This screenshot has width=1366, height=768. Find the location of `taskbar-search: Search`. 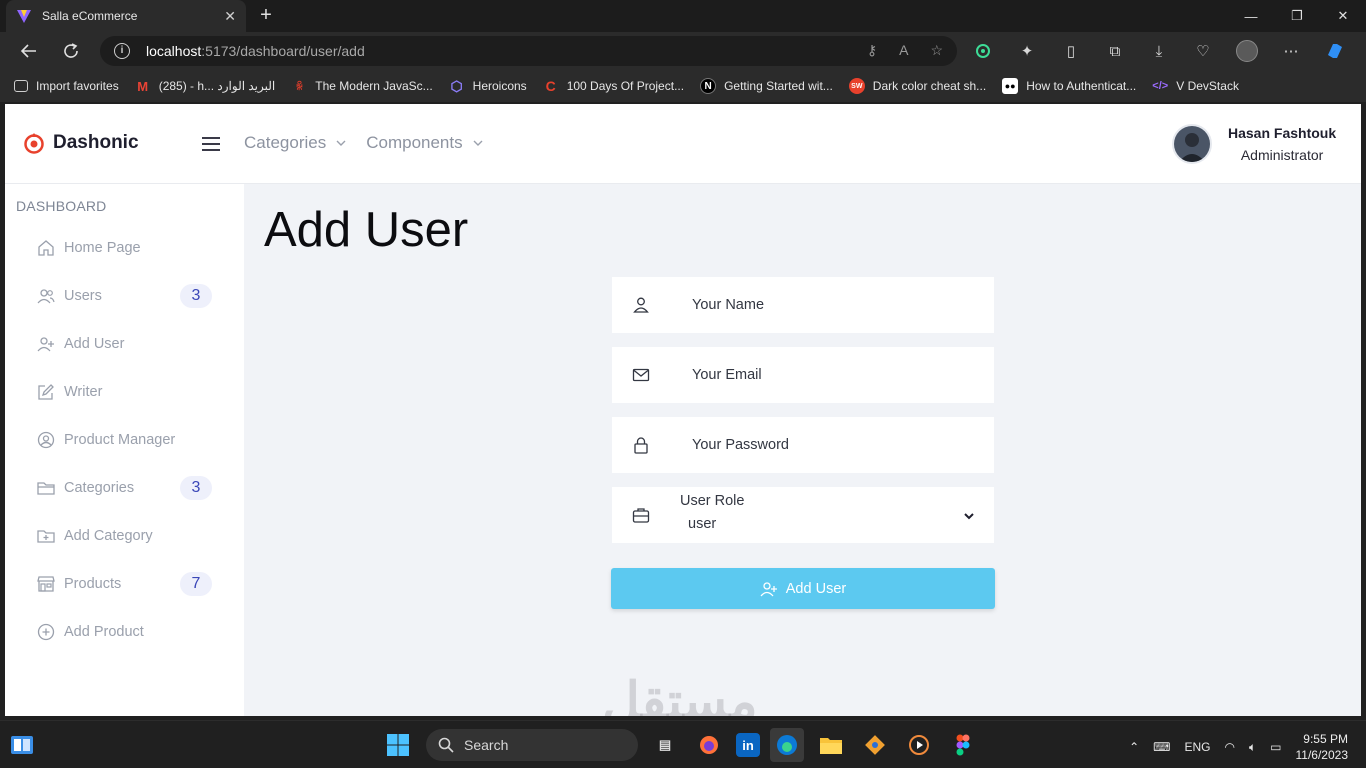

taskbar-search: Search is located at coordinates (532, 745).